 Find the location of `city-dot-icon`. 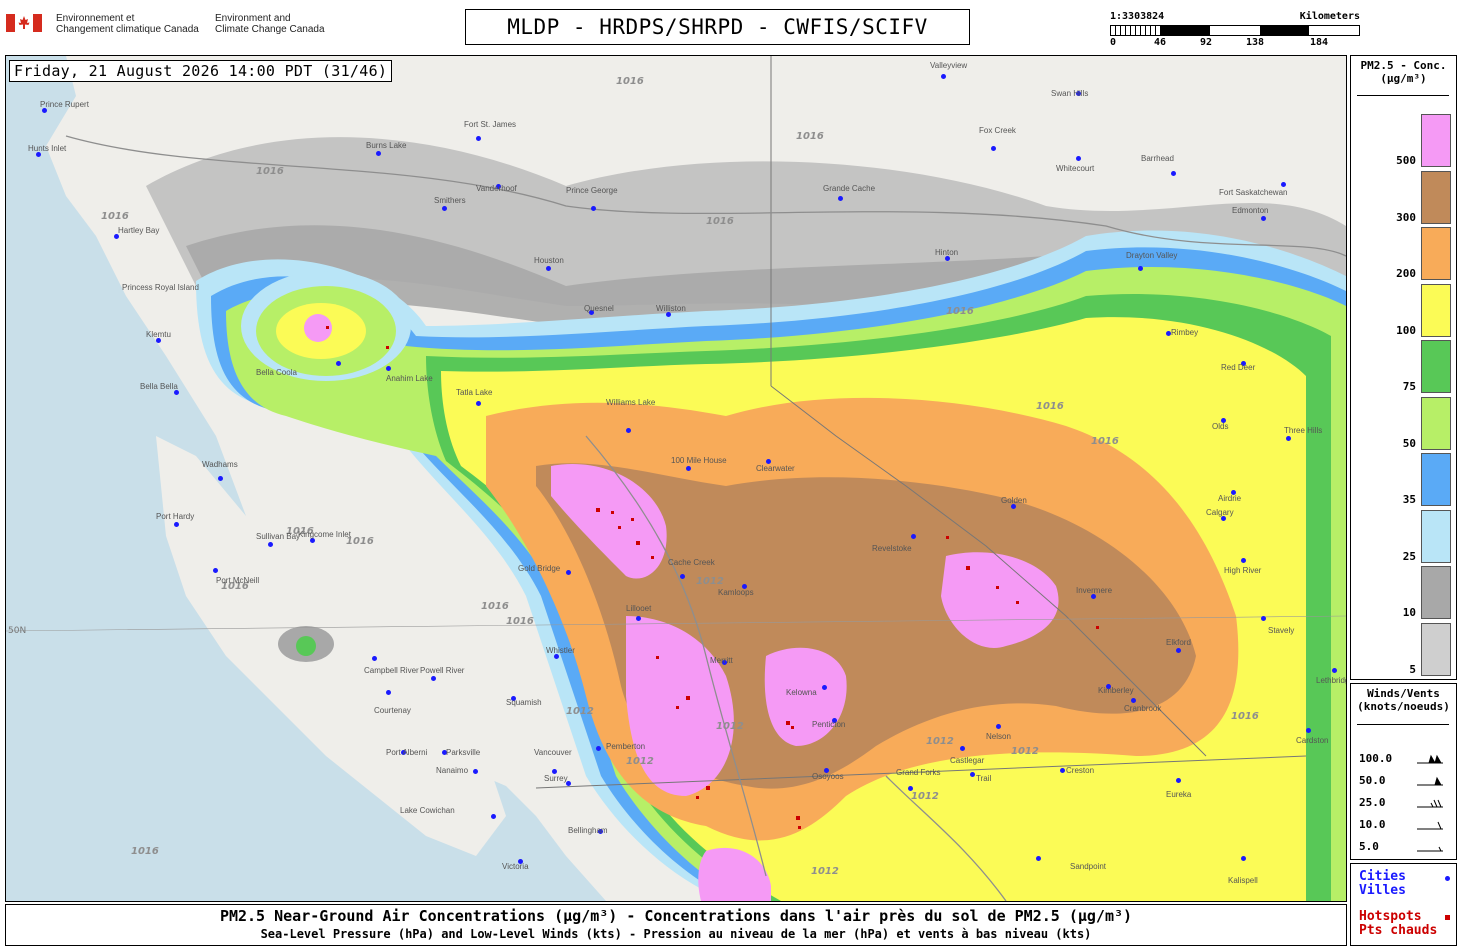

city-dot-icon is located at coordinates (1447, 878).